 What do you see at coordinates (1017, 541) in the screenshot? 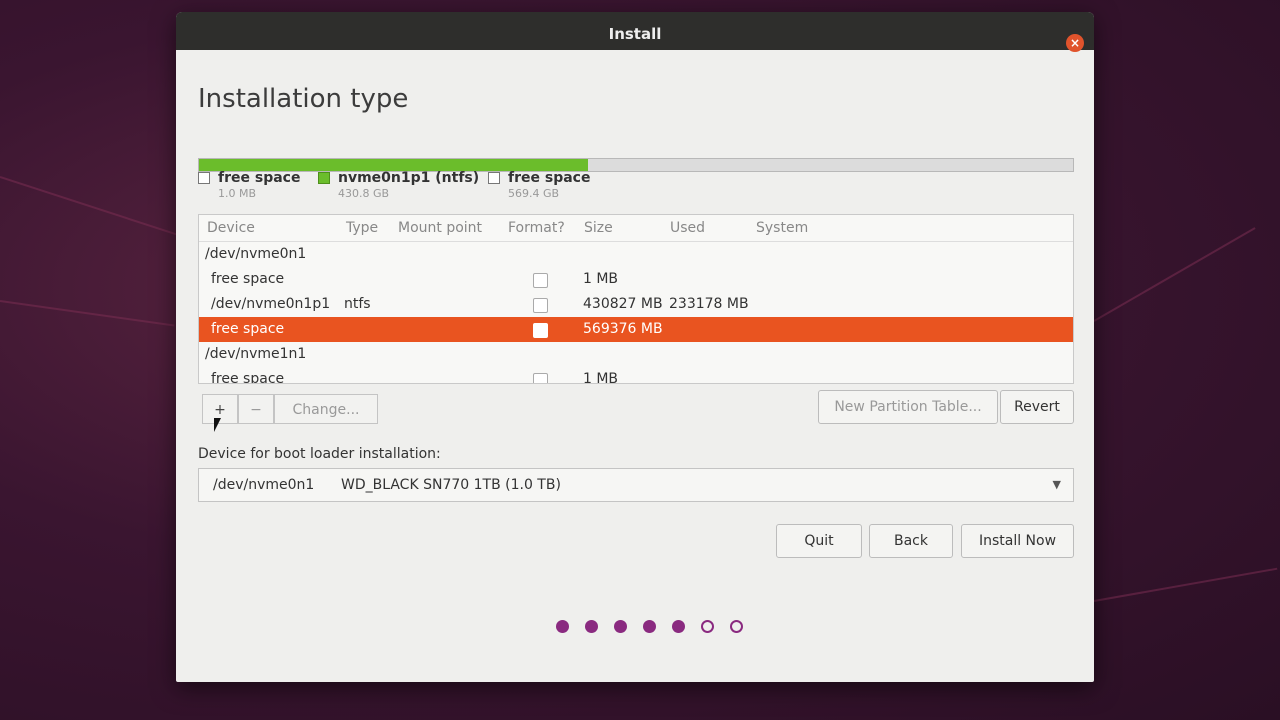
I see `install-now-button: Install Now` at bounding box center [1017, 541].